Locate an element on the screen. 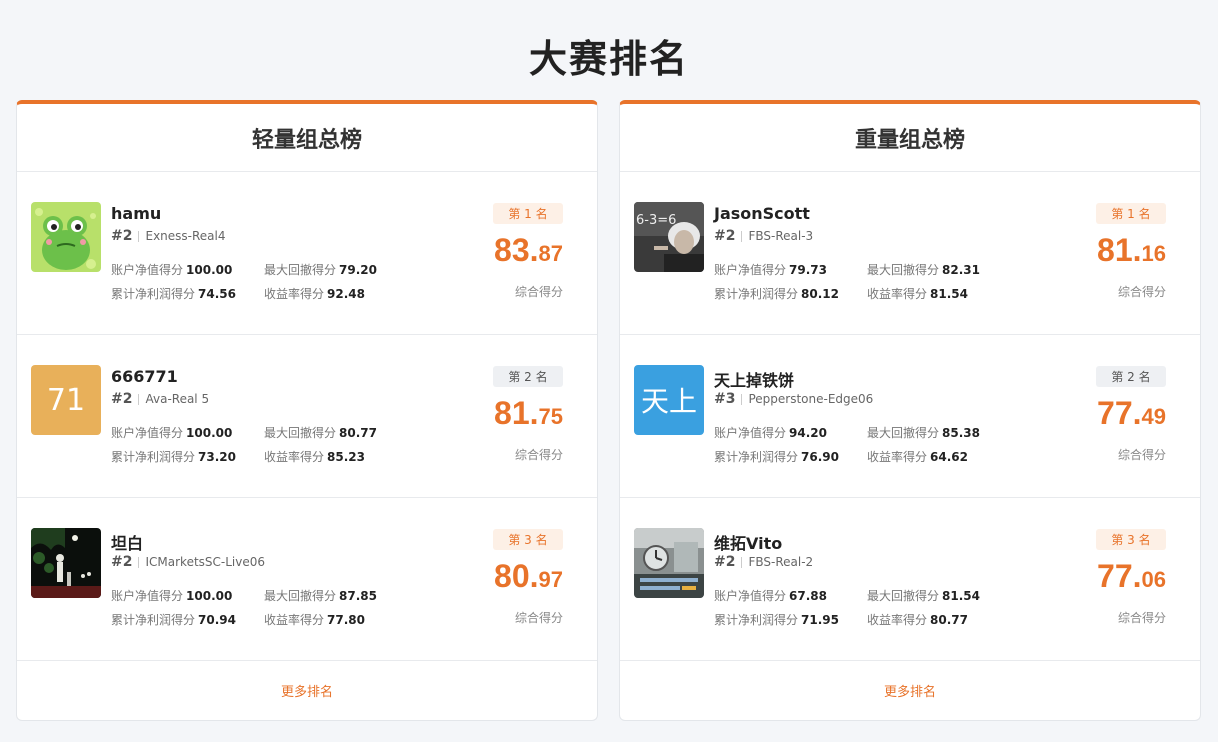  letter-avatar: 天上 is located at coordinates (669, 400).